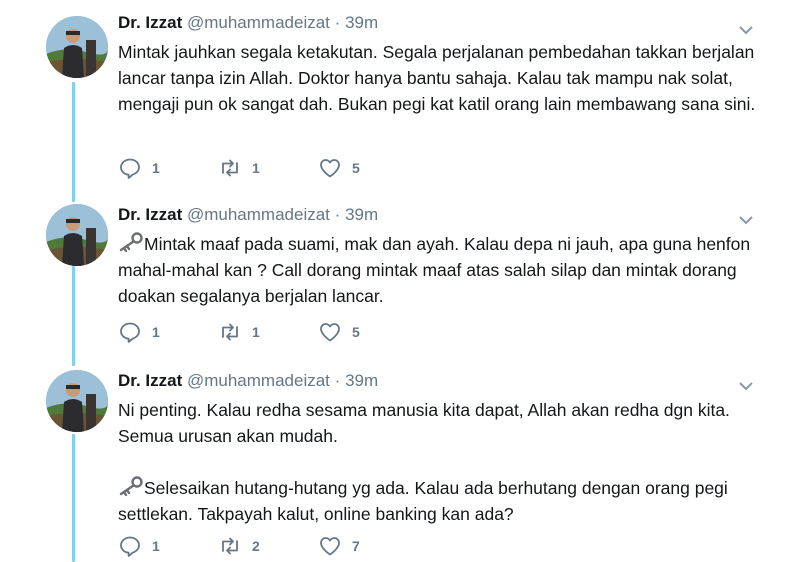 This screenshot has height=562, width=800. Describe the element at coordinates (256, 546) in the screenshot. I see `retweet-count: 2` at that location.